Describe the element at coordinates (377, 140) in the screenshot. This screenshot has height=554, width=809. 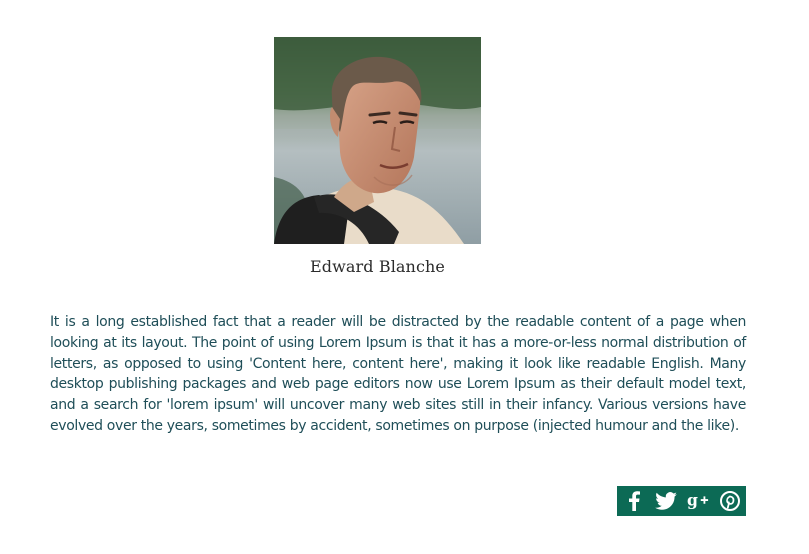
I see `profile-photo` at that location.